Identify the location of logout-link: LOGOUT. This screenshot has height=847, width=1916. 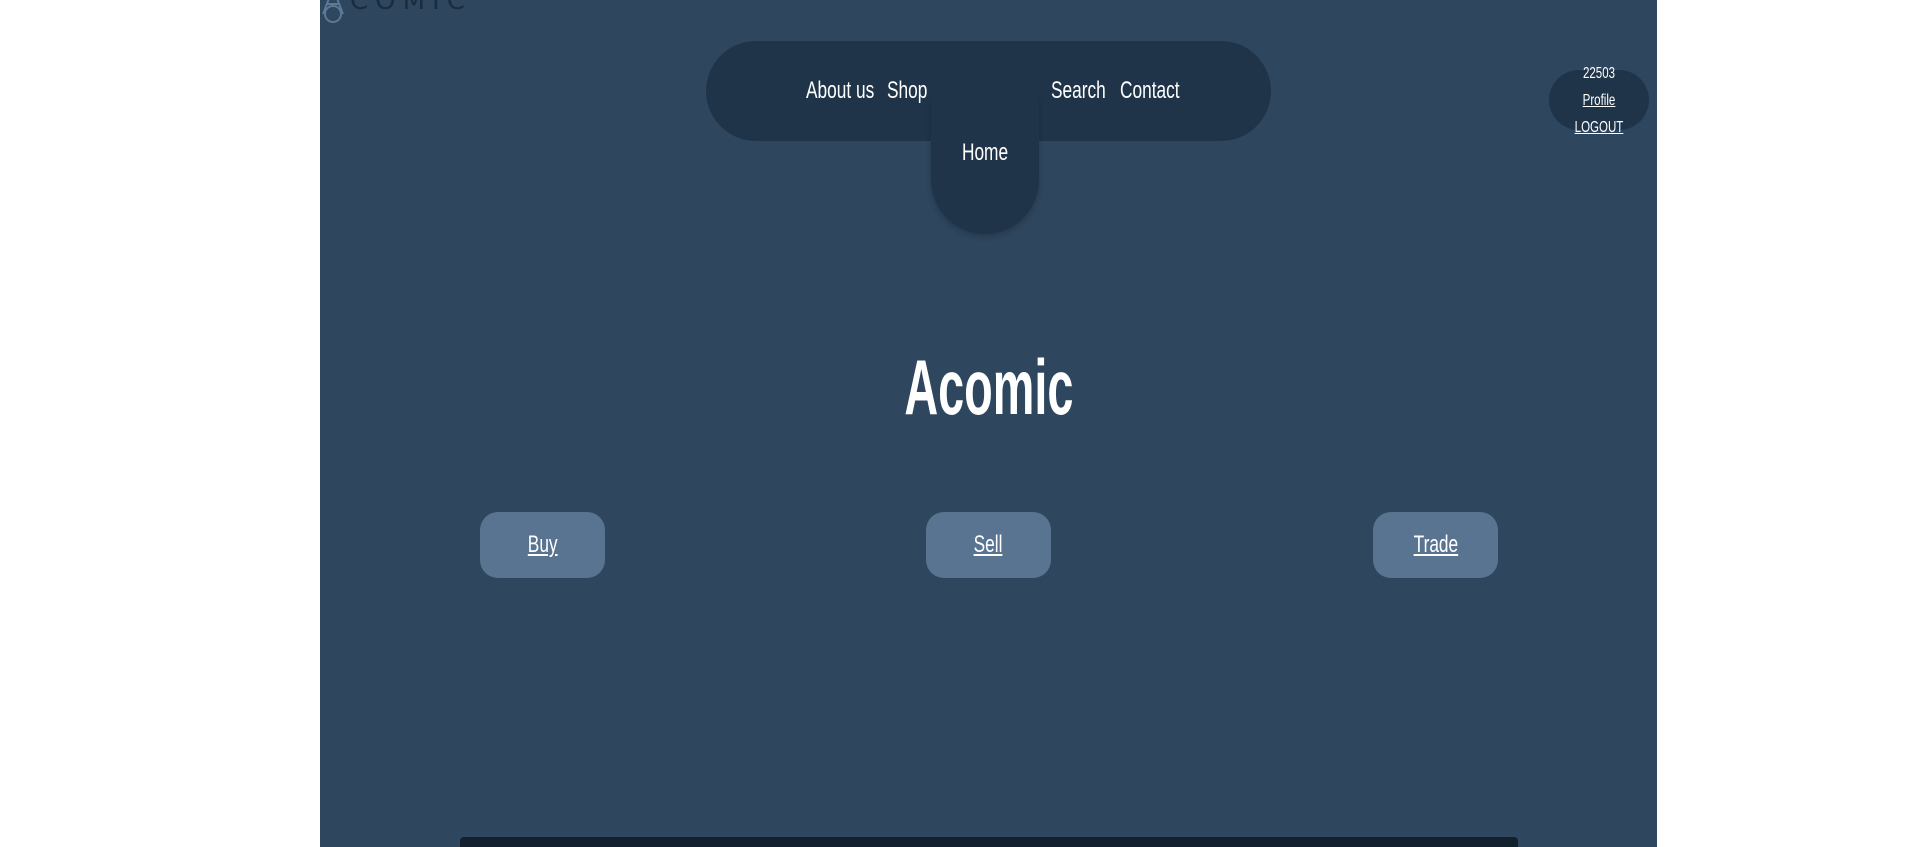
(1599, 127).